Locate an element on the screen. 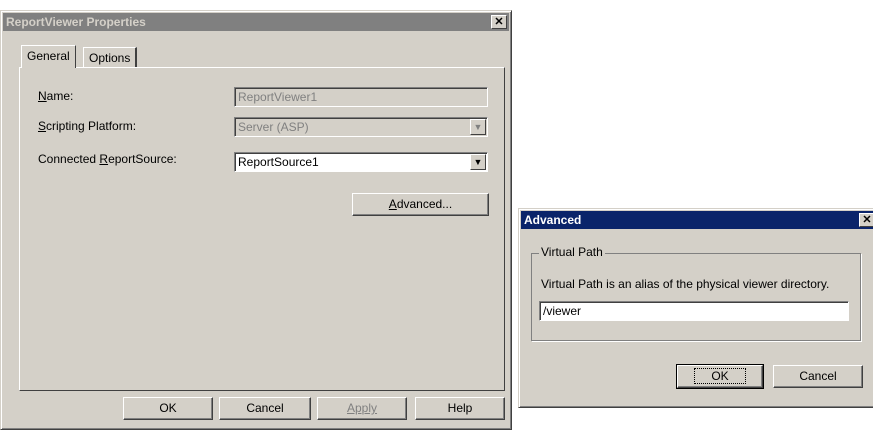 The image size is (873, 430). help-button: Help is located at coordinates (460, 408).